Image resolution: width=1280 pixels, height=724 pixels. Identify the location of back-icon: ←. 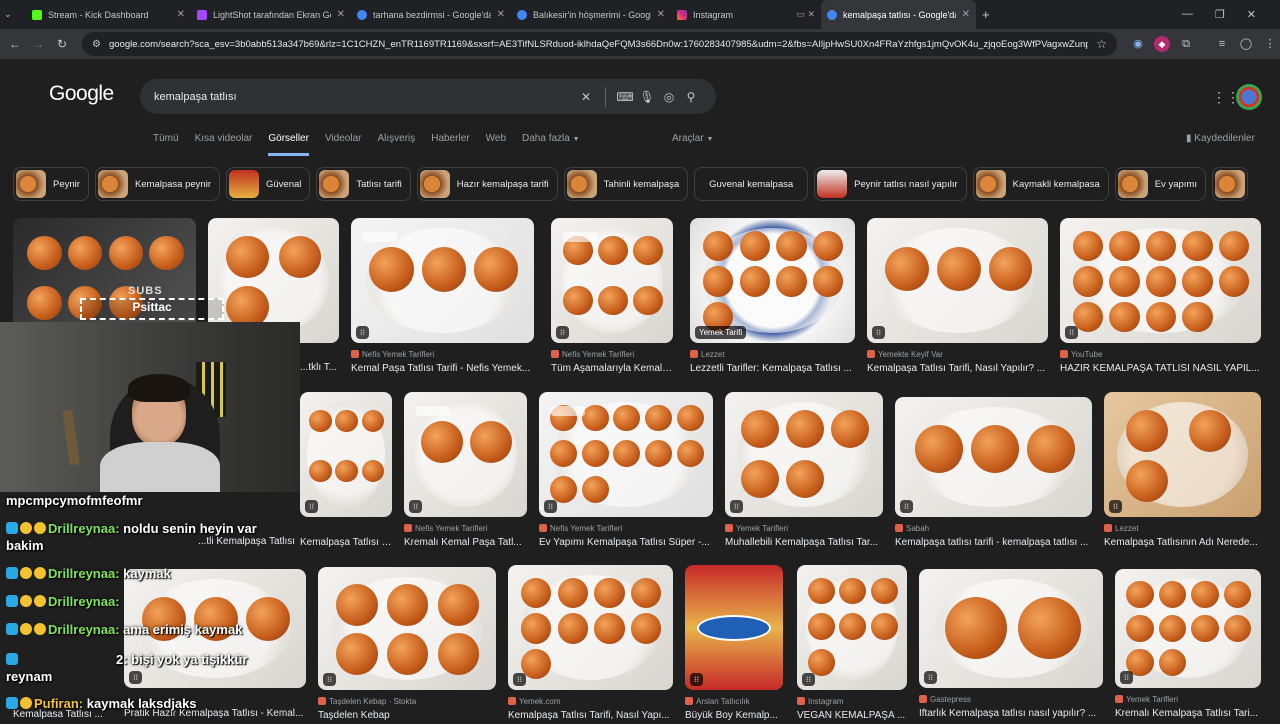
(15, 44).